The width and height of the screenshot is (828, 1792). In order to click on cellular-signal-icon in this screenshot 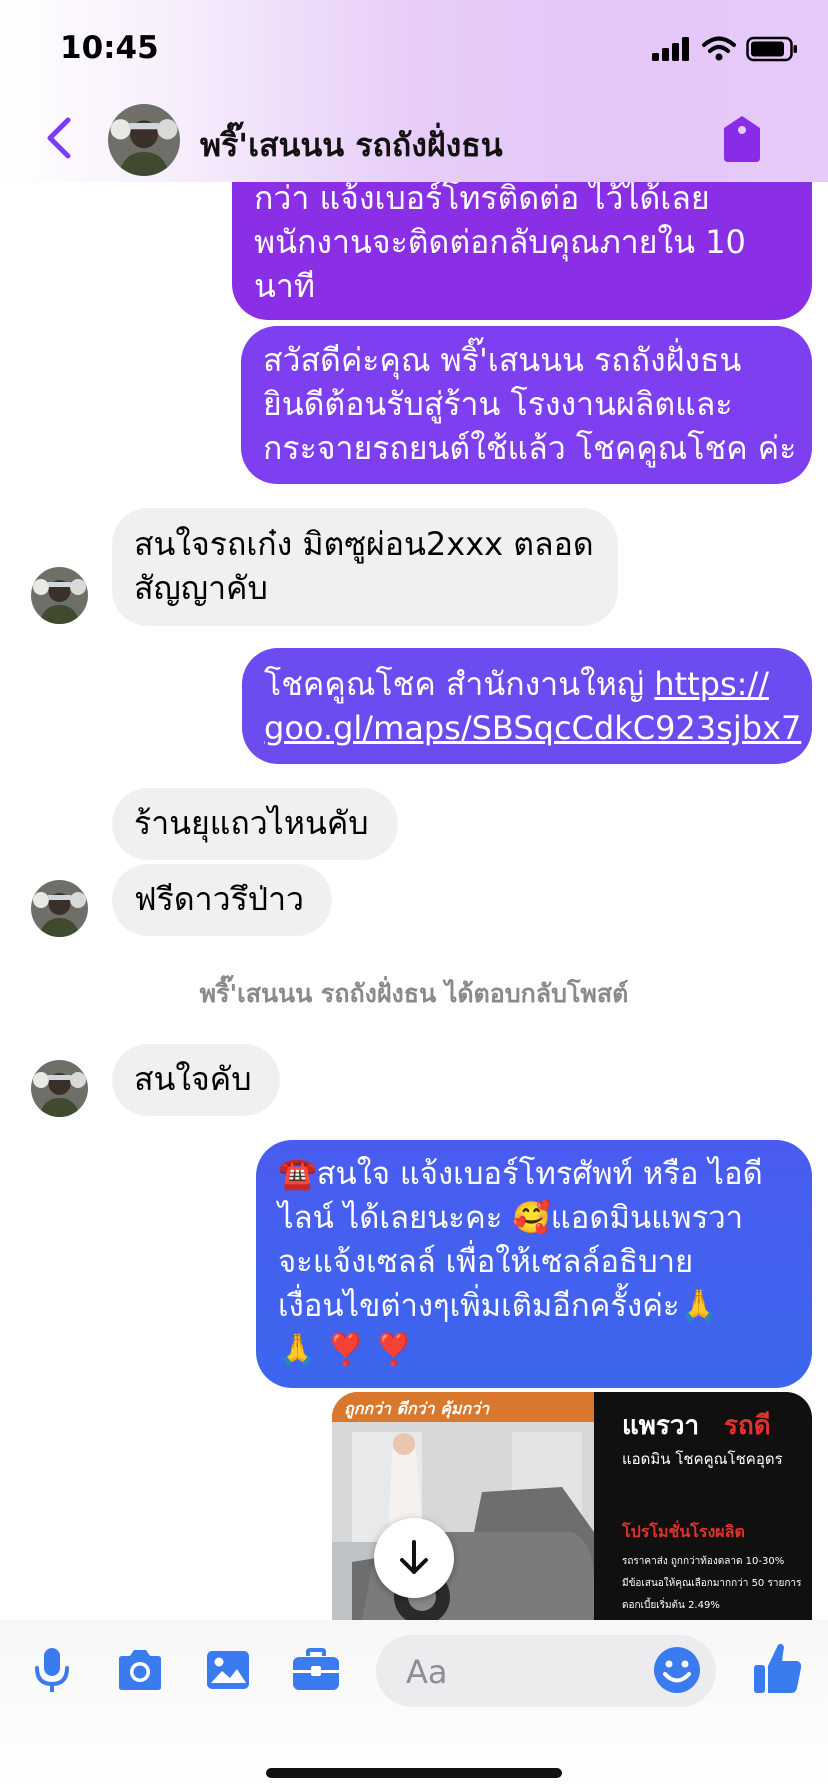, I will do `click(670, 49)`.